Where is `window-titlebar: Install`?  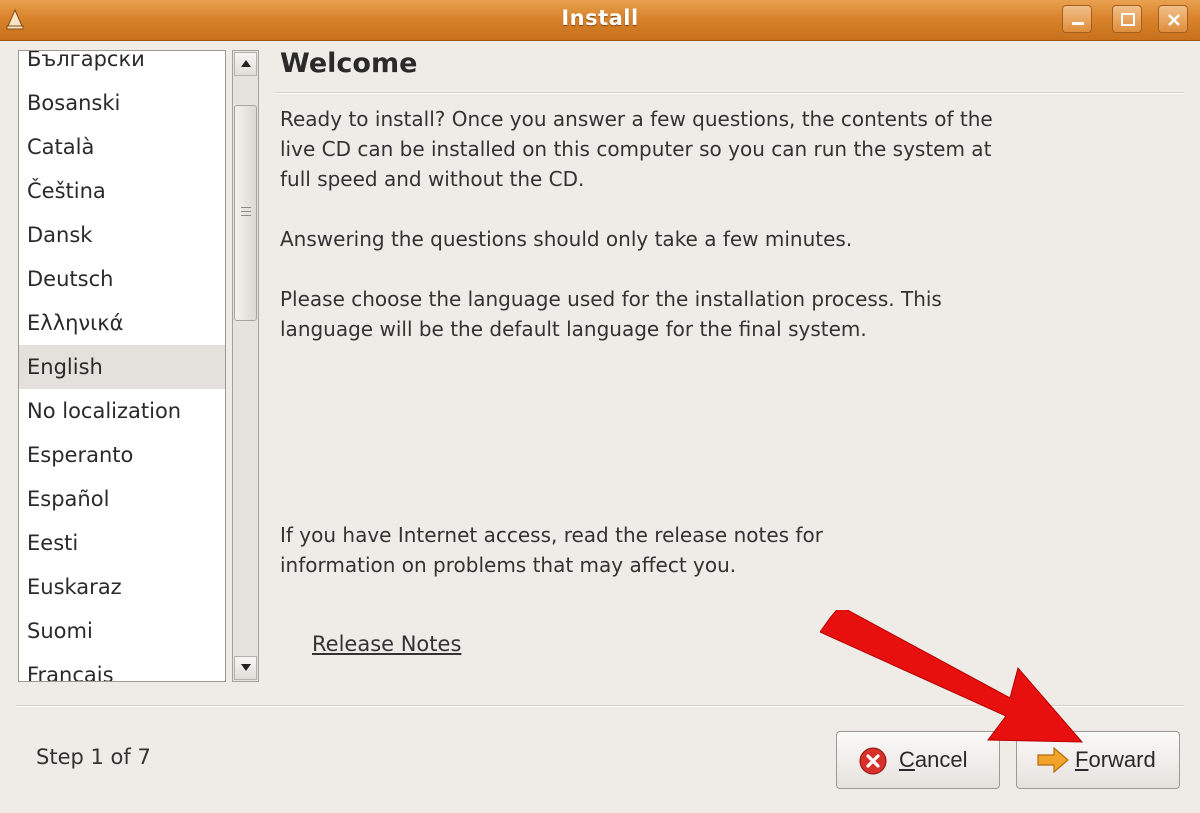
window-titlebar: Install is located at coordinates (600, 20).